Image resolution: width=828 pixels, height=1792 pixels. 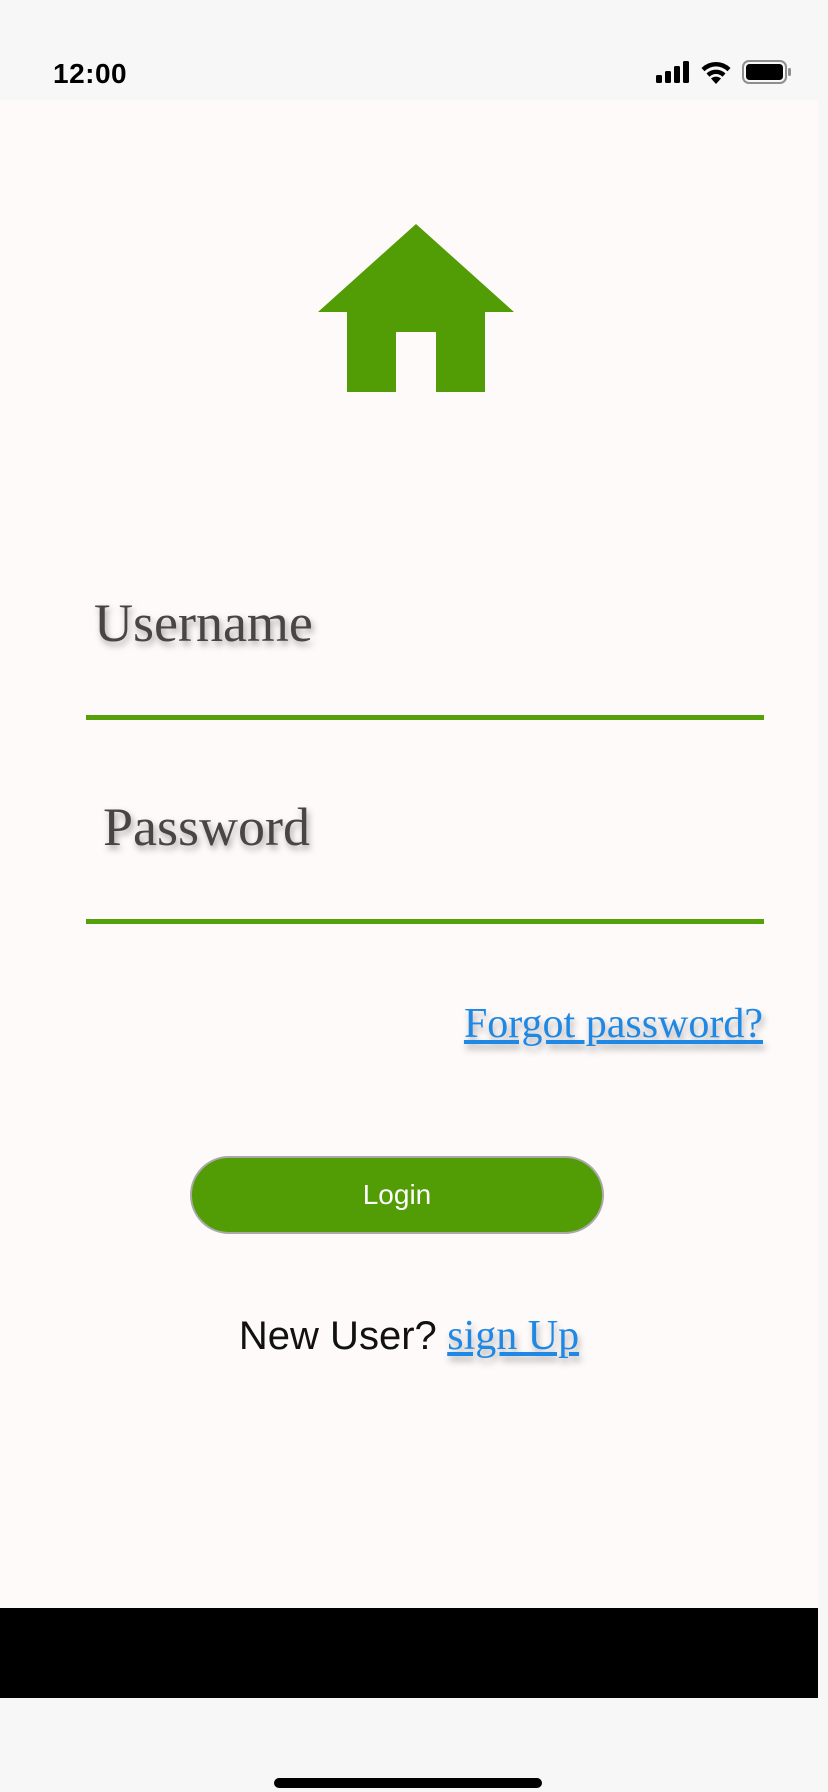 What do you see at coordinates (425, 921) in the screenshot?
I see `password-underline` at bounding box center [425, 921].